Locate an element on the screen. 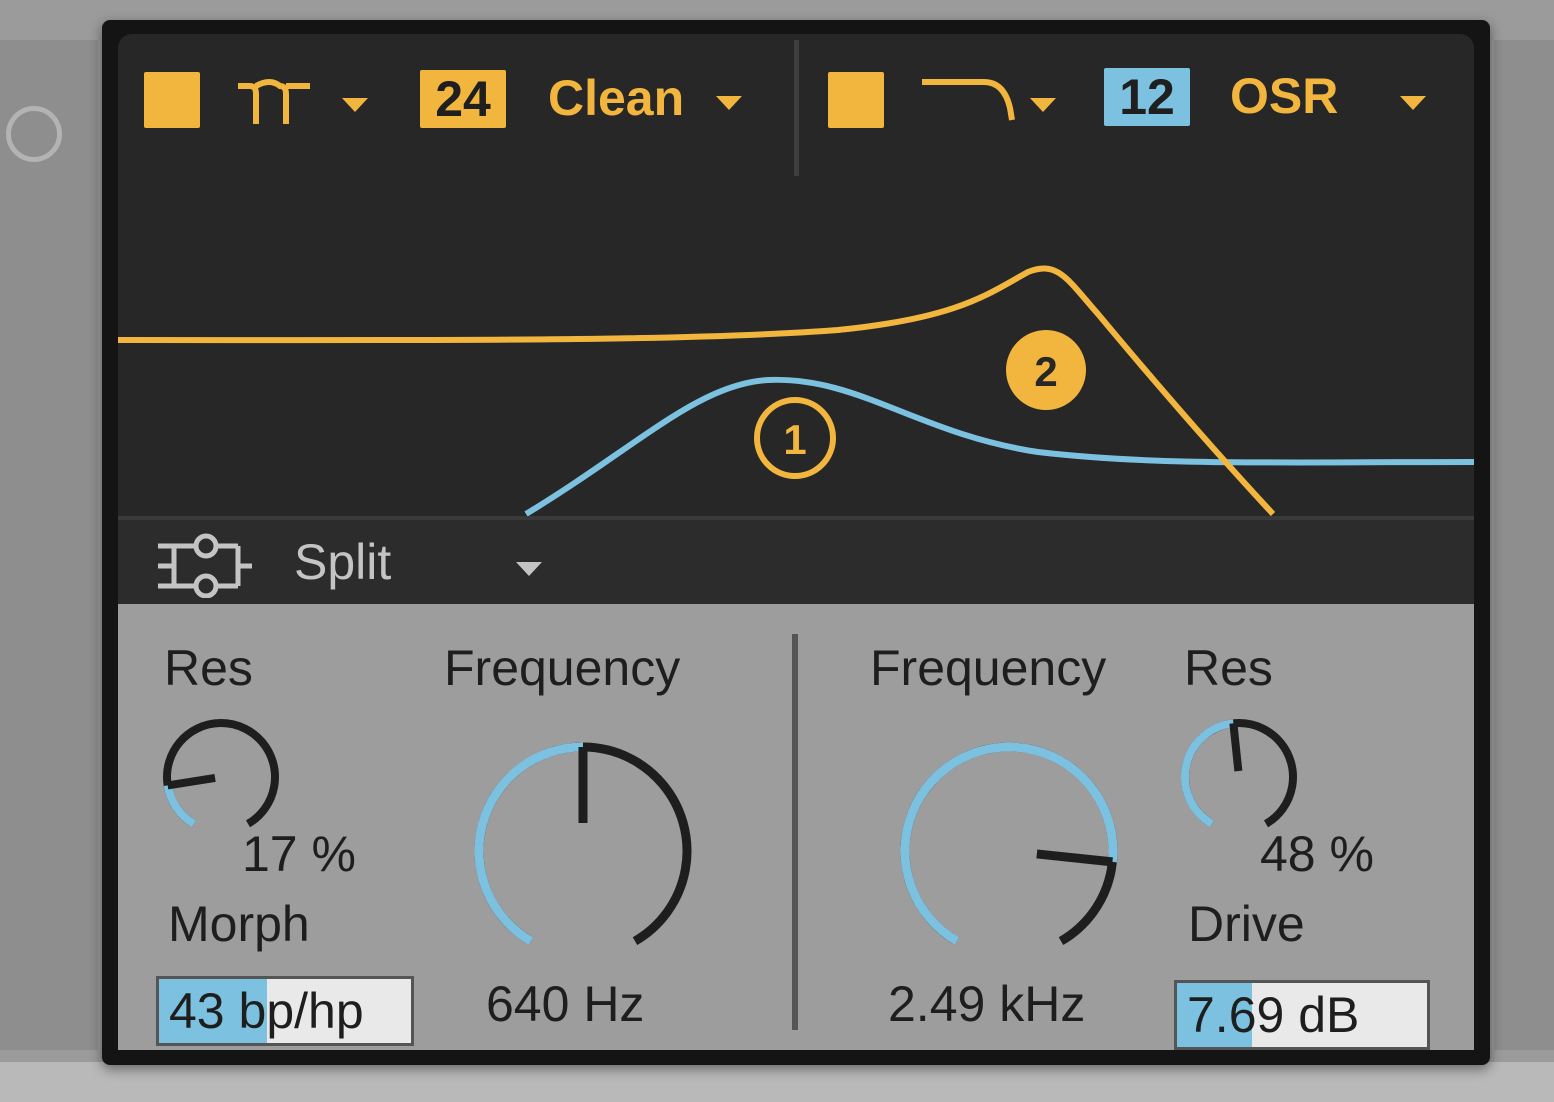 This screenshot has height=1102, width=1554. filter1-circuit-dropdown-icon is located at coordinates (729, 103).